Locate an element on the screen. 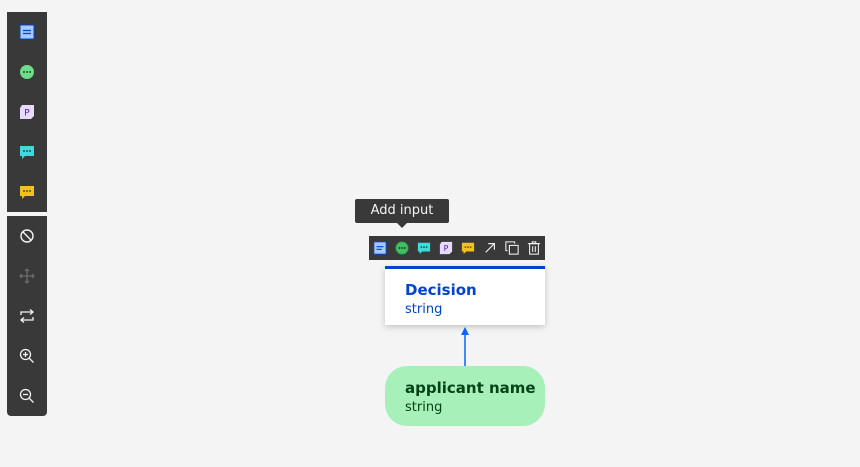 Image resolution: width=860 pixels, height=467 pixels. input-node-title: applicant name is located at coordinates (470, 388).